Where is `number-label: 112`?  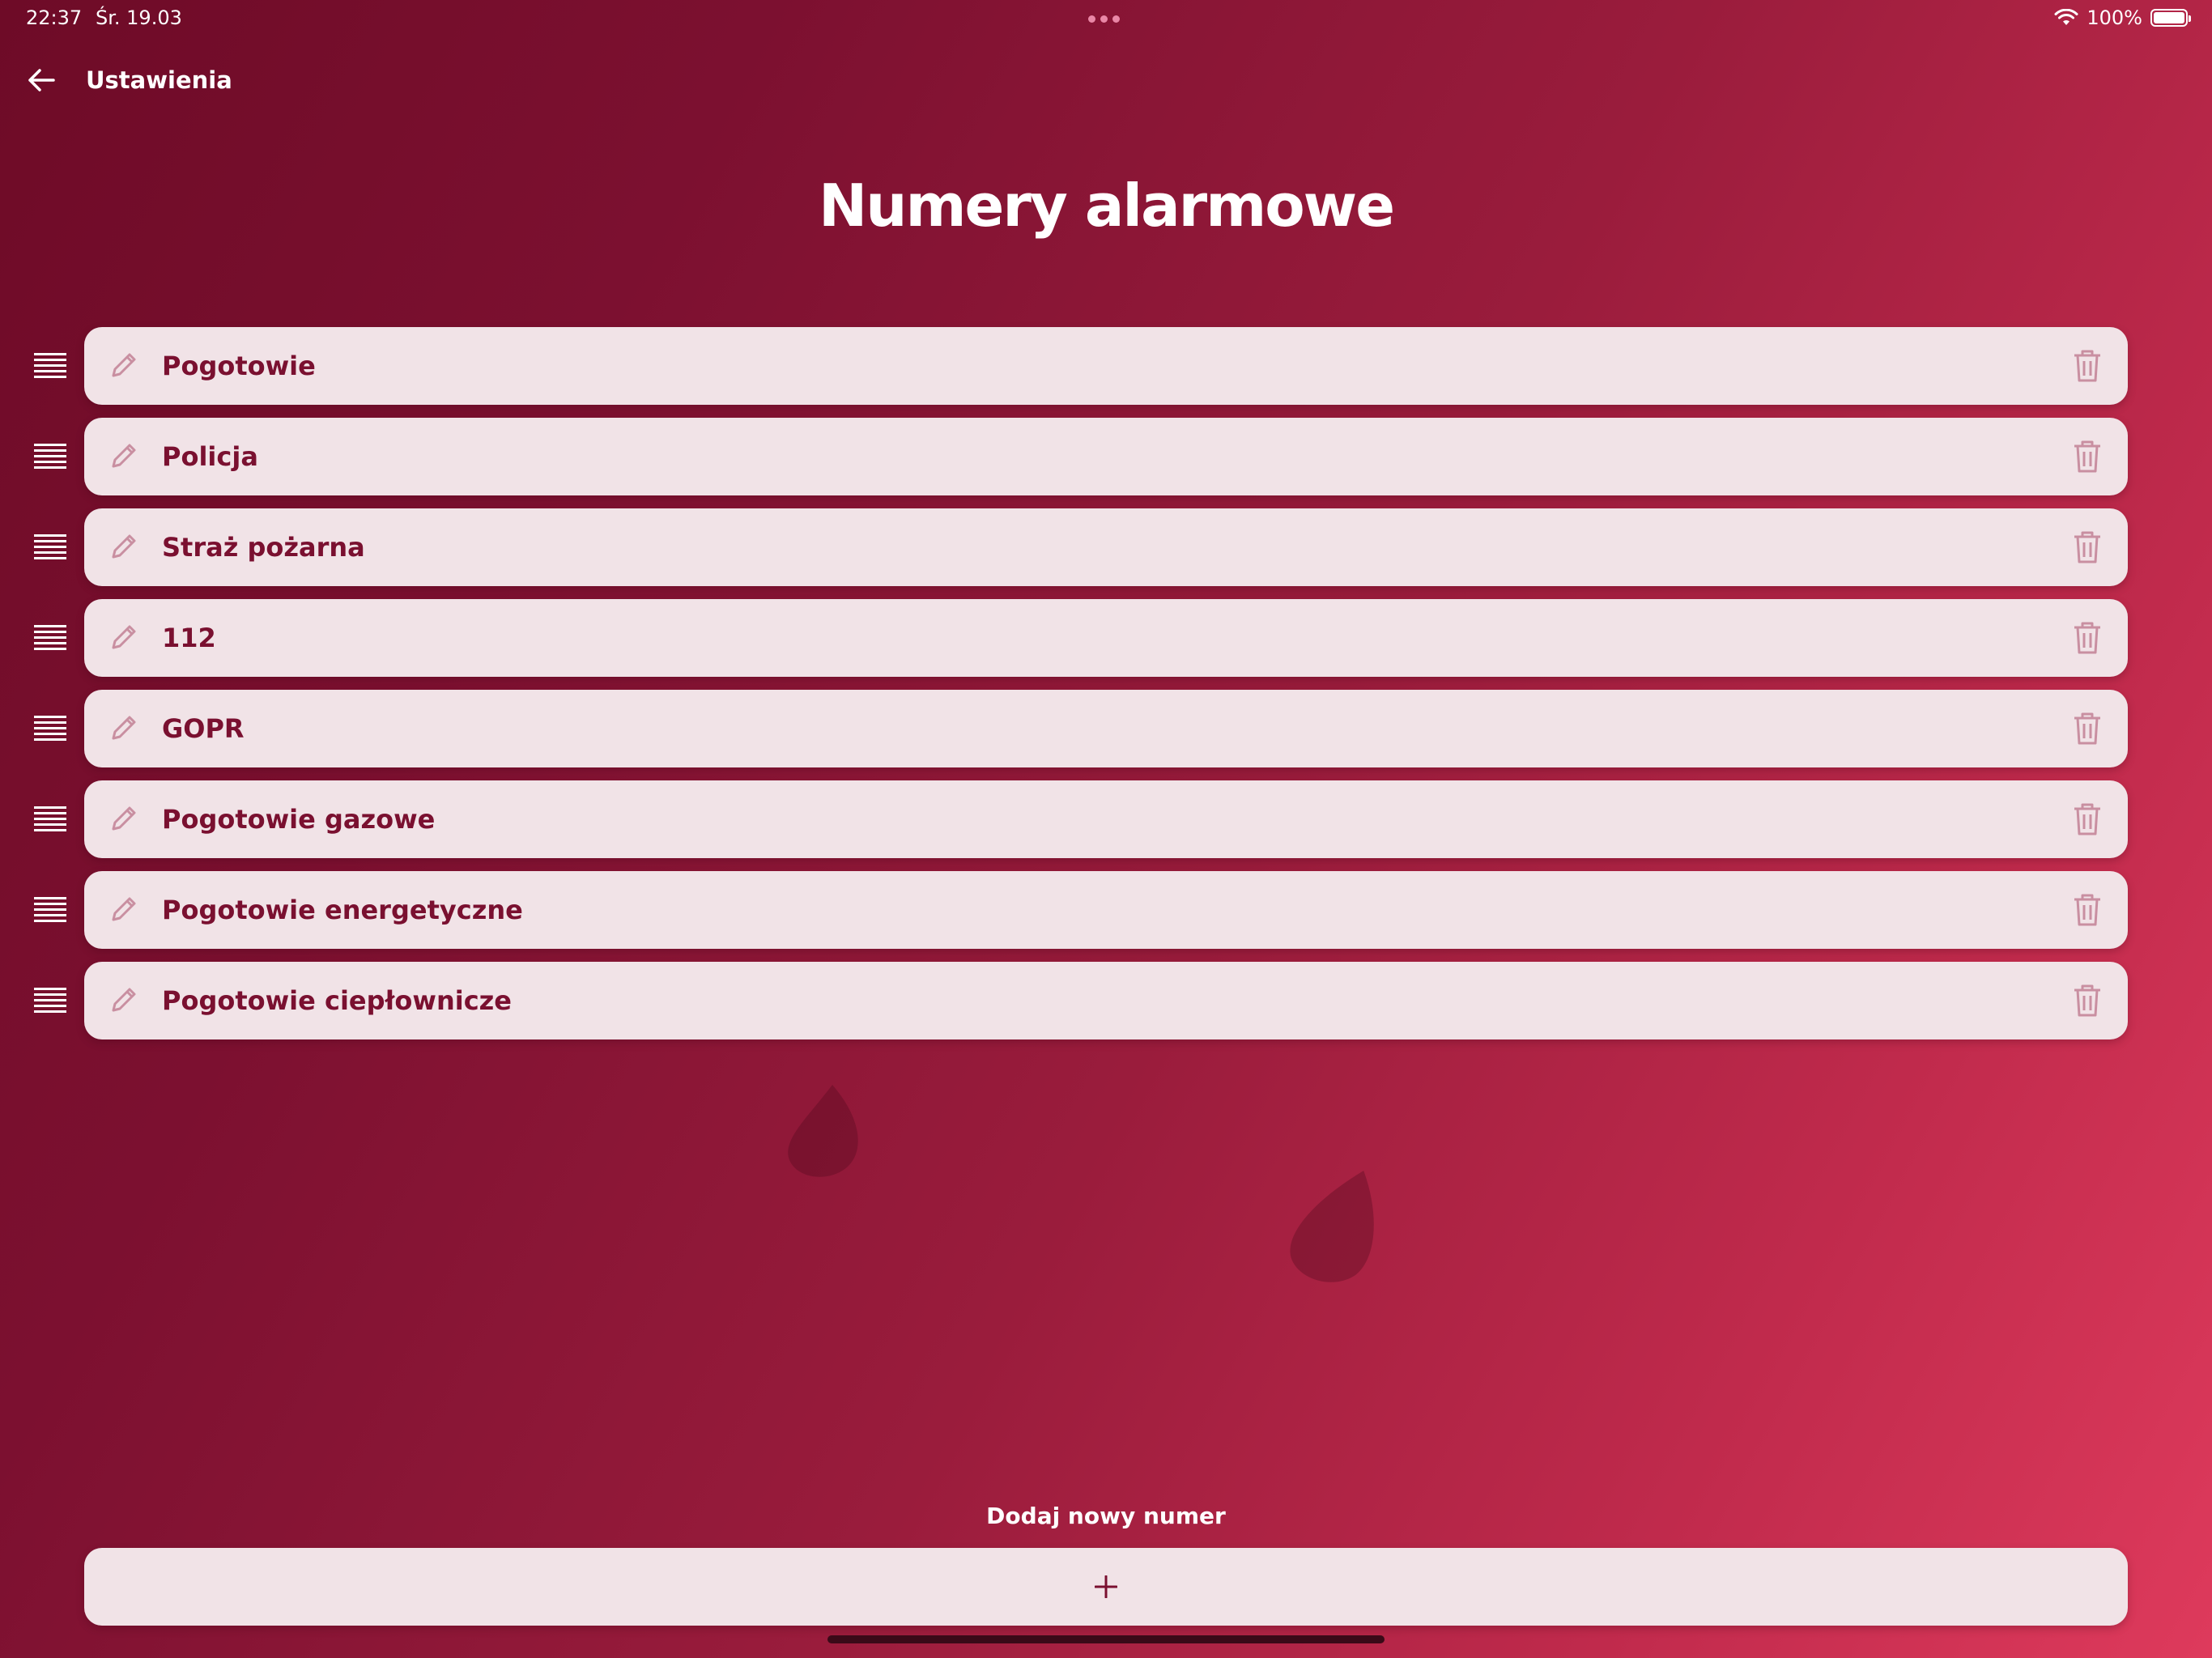
number-label: 112 is located at coordinates (189, 638).